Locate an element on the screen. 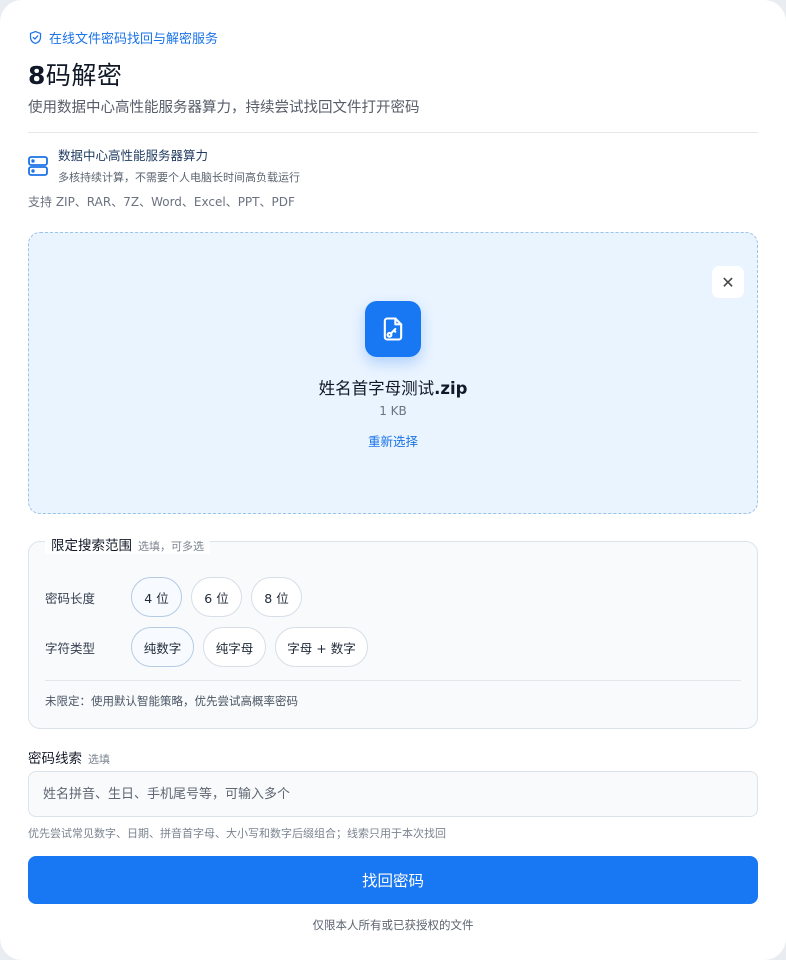  password-length-label: 密码长度 is located at coordinates (70, 598).